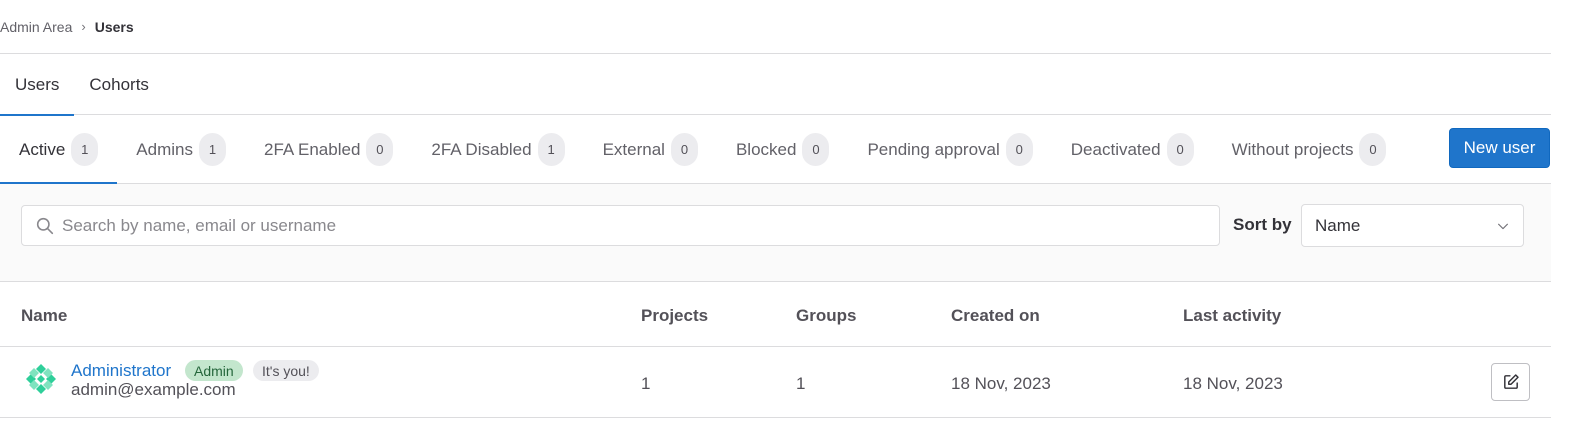 This screenshot has width=1579, height=427. Describe the element at coordinates (801, 383) in the screenshot. I see `cell-groups: 1` at that location.